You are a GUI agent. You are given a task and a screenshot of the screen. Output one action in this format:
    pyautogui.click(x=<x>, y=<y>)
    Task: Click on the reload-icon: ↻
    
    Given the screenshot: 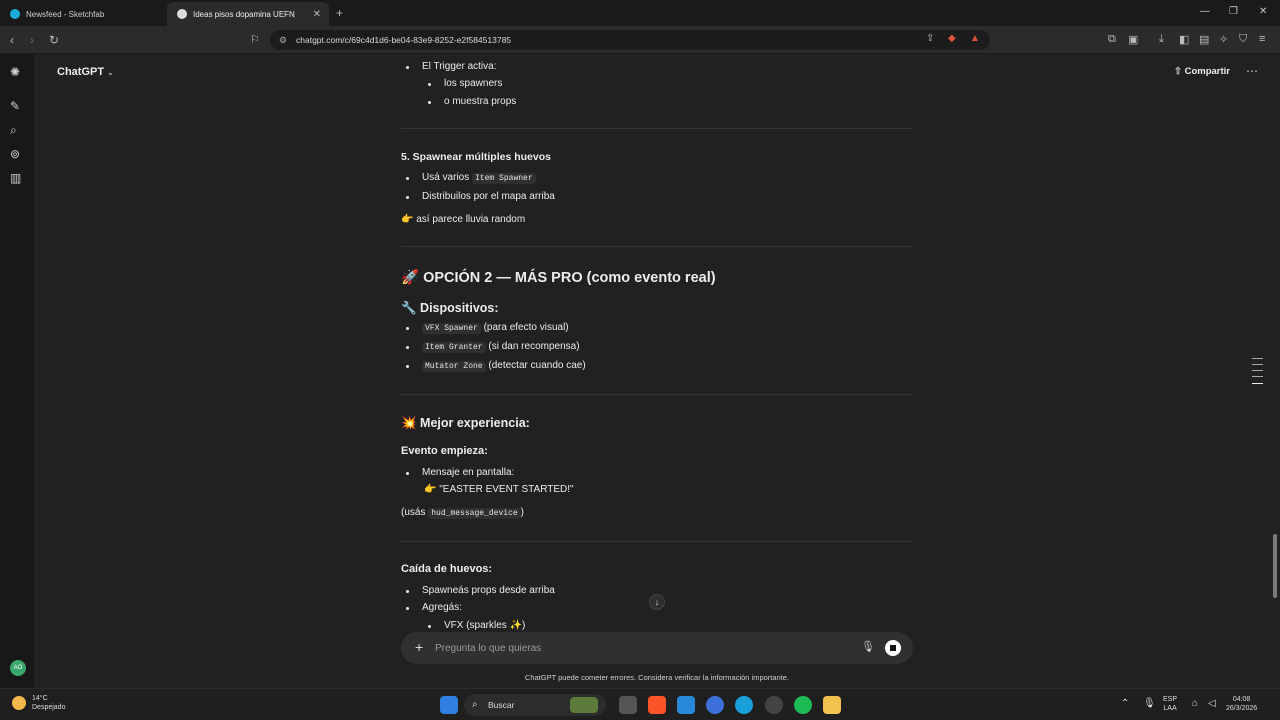 What is the action you would take?
    pyautogui.click(x=54, y=40)
    